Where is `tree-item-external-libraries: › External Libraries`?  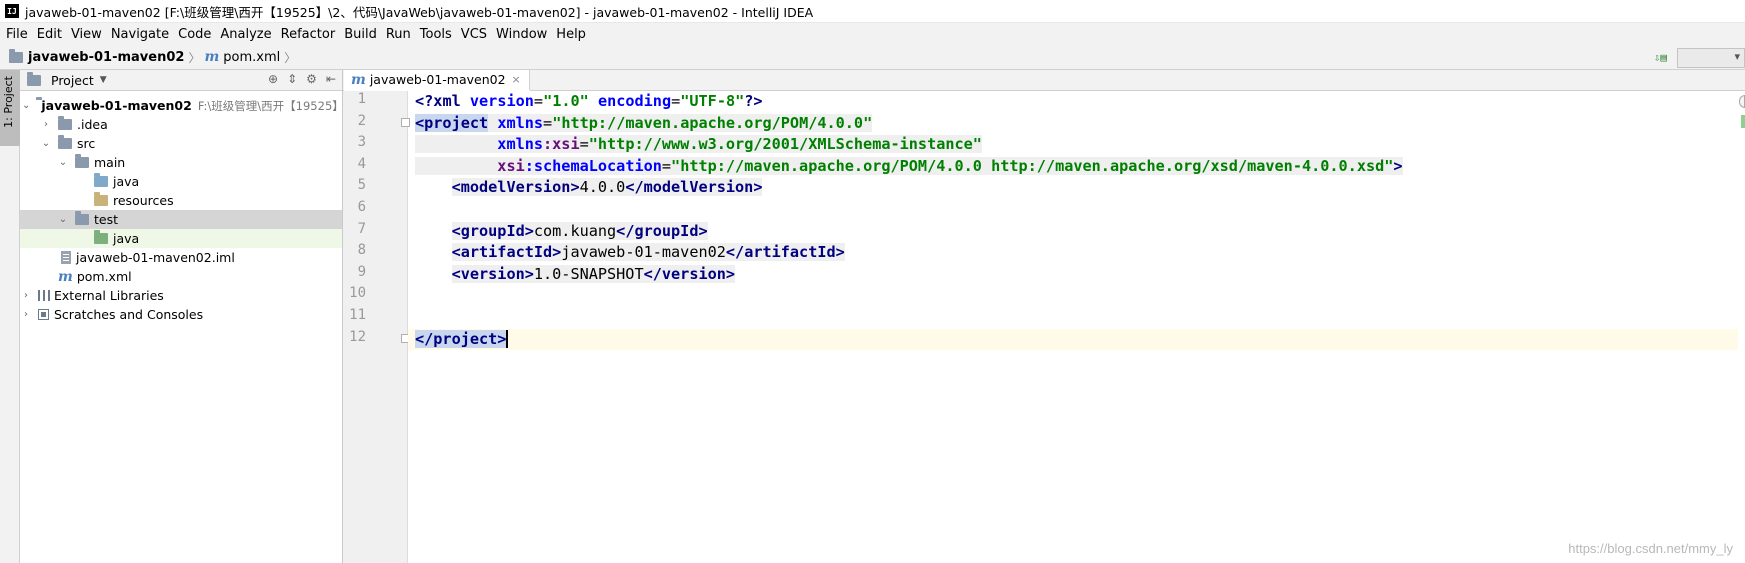
tree-item-external-libraries: › External Libraries is located at coordinates (181, 295).